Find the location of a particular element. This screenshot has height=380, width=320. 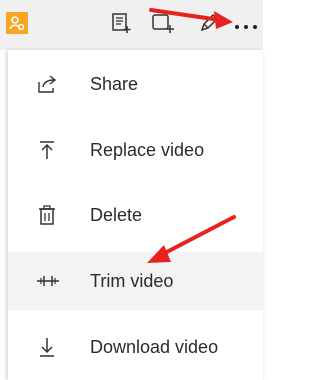

menu-item-delete: Delete is located at coordinates (135, 215).